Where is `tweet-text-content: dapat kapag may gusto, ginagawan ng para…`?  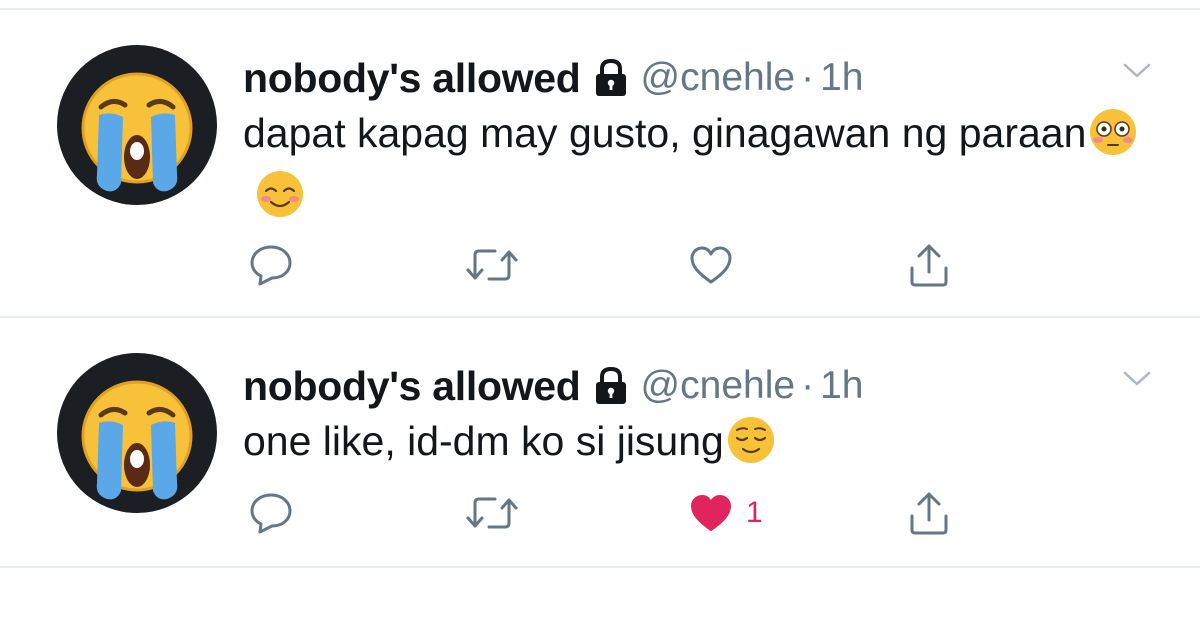
tweet-text-content: dapat kapag may gusto, ginagawan ng para… is located at coordinates (665, 133).